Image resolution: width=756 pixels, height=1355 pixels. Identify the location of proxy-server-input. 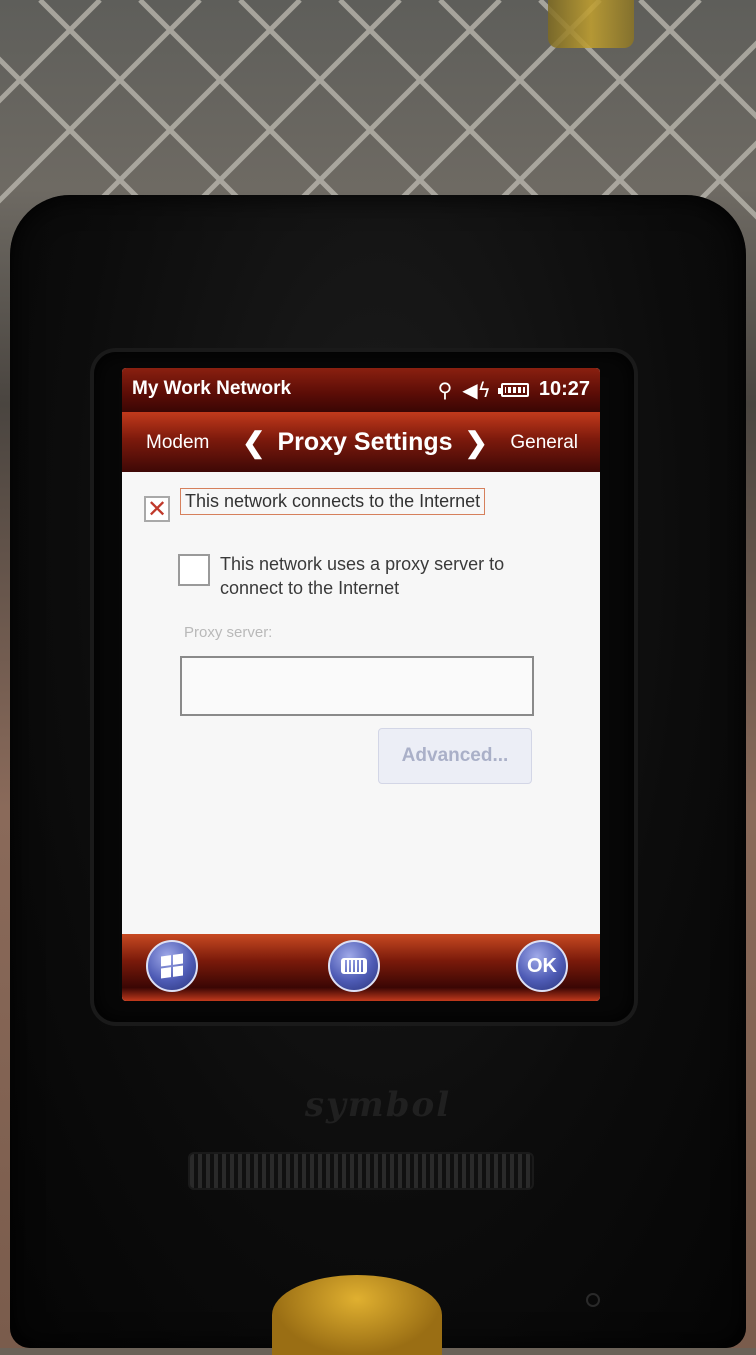
(357, 686).